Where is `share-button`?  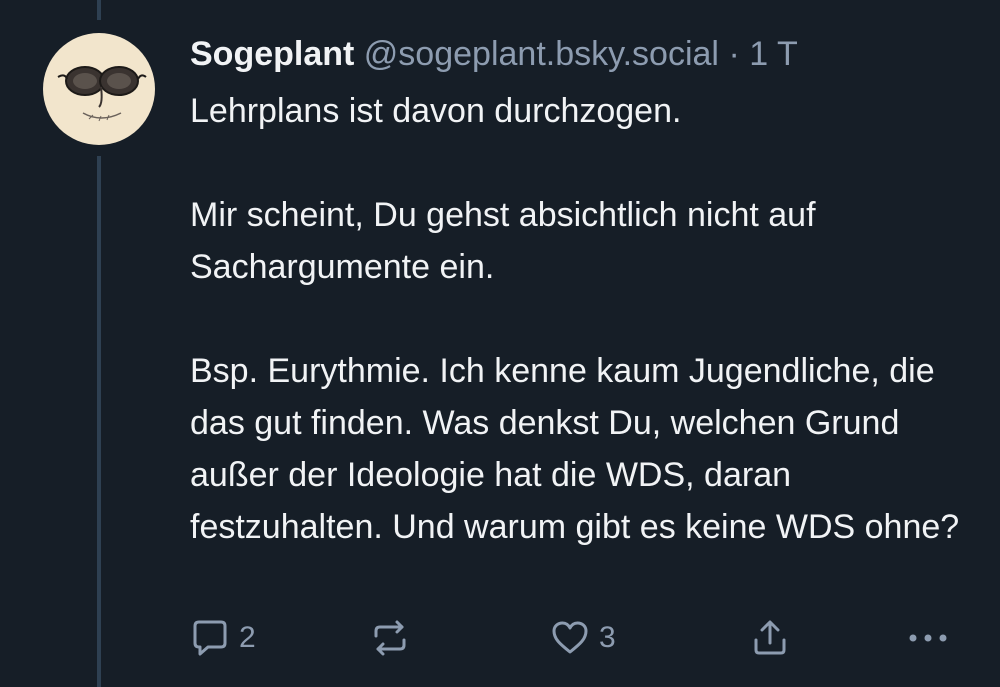
share-button is located at coordinates (770, 638).